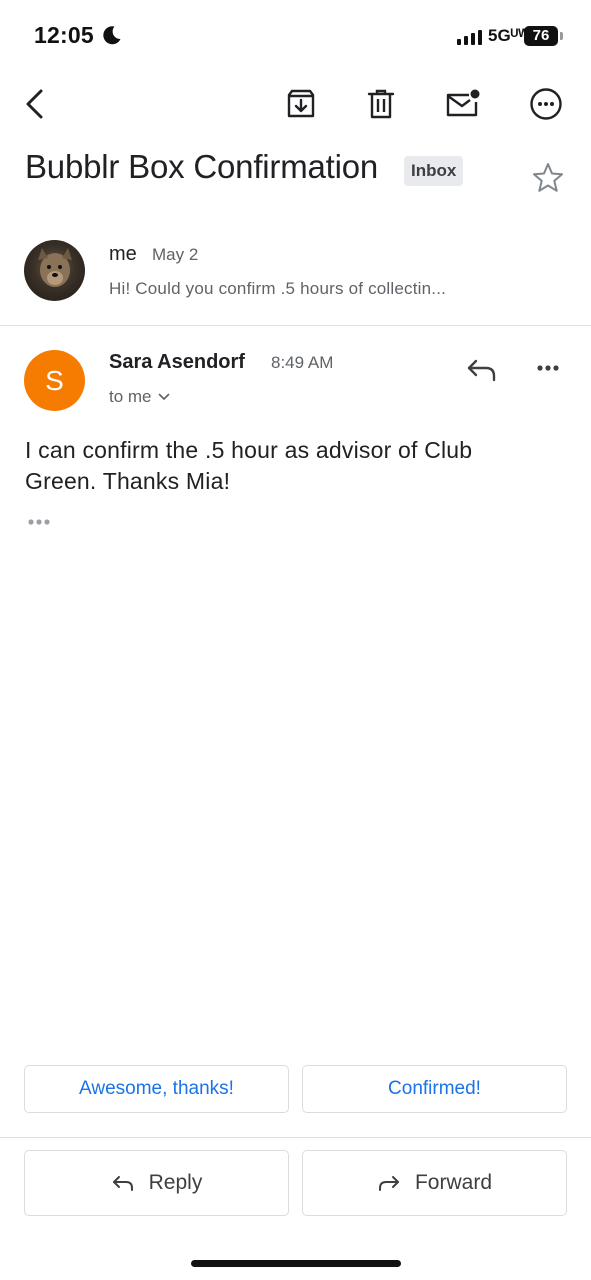 This screenshot has width=591, height=1280. I want to click on star-icon, so click(548, 178).